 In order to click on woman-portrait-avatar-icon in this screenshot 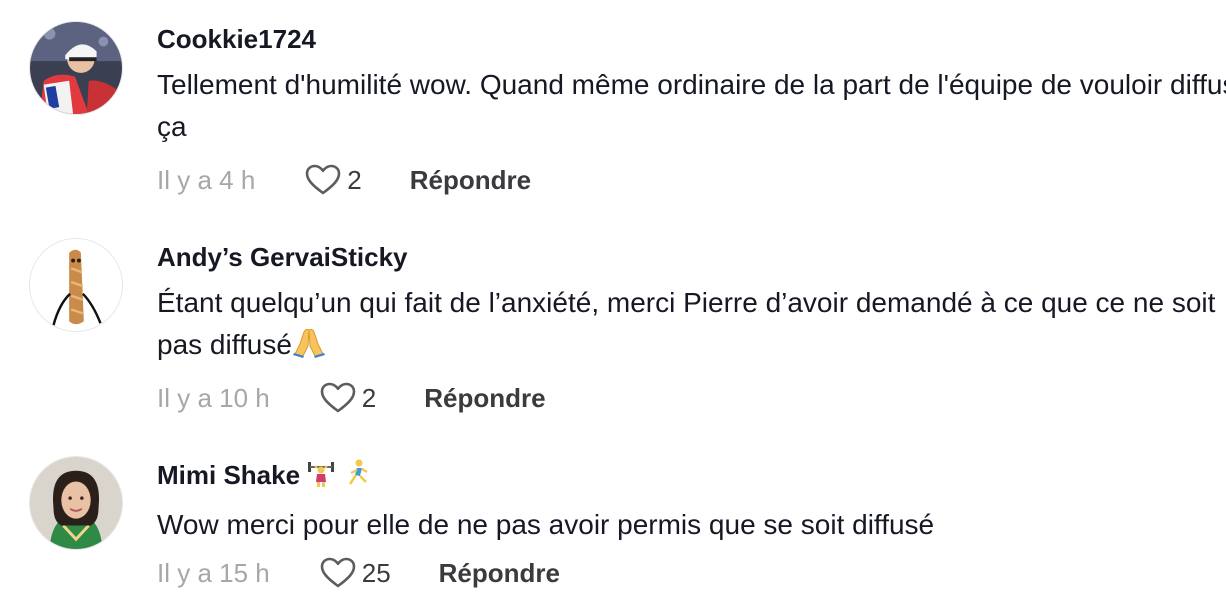, I will do `click(76, 503)`.